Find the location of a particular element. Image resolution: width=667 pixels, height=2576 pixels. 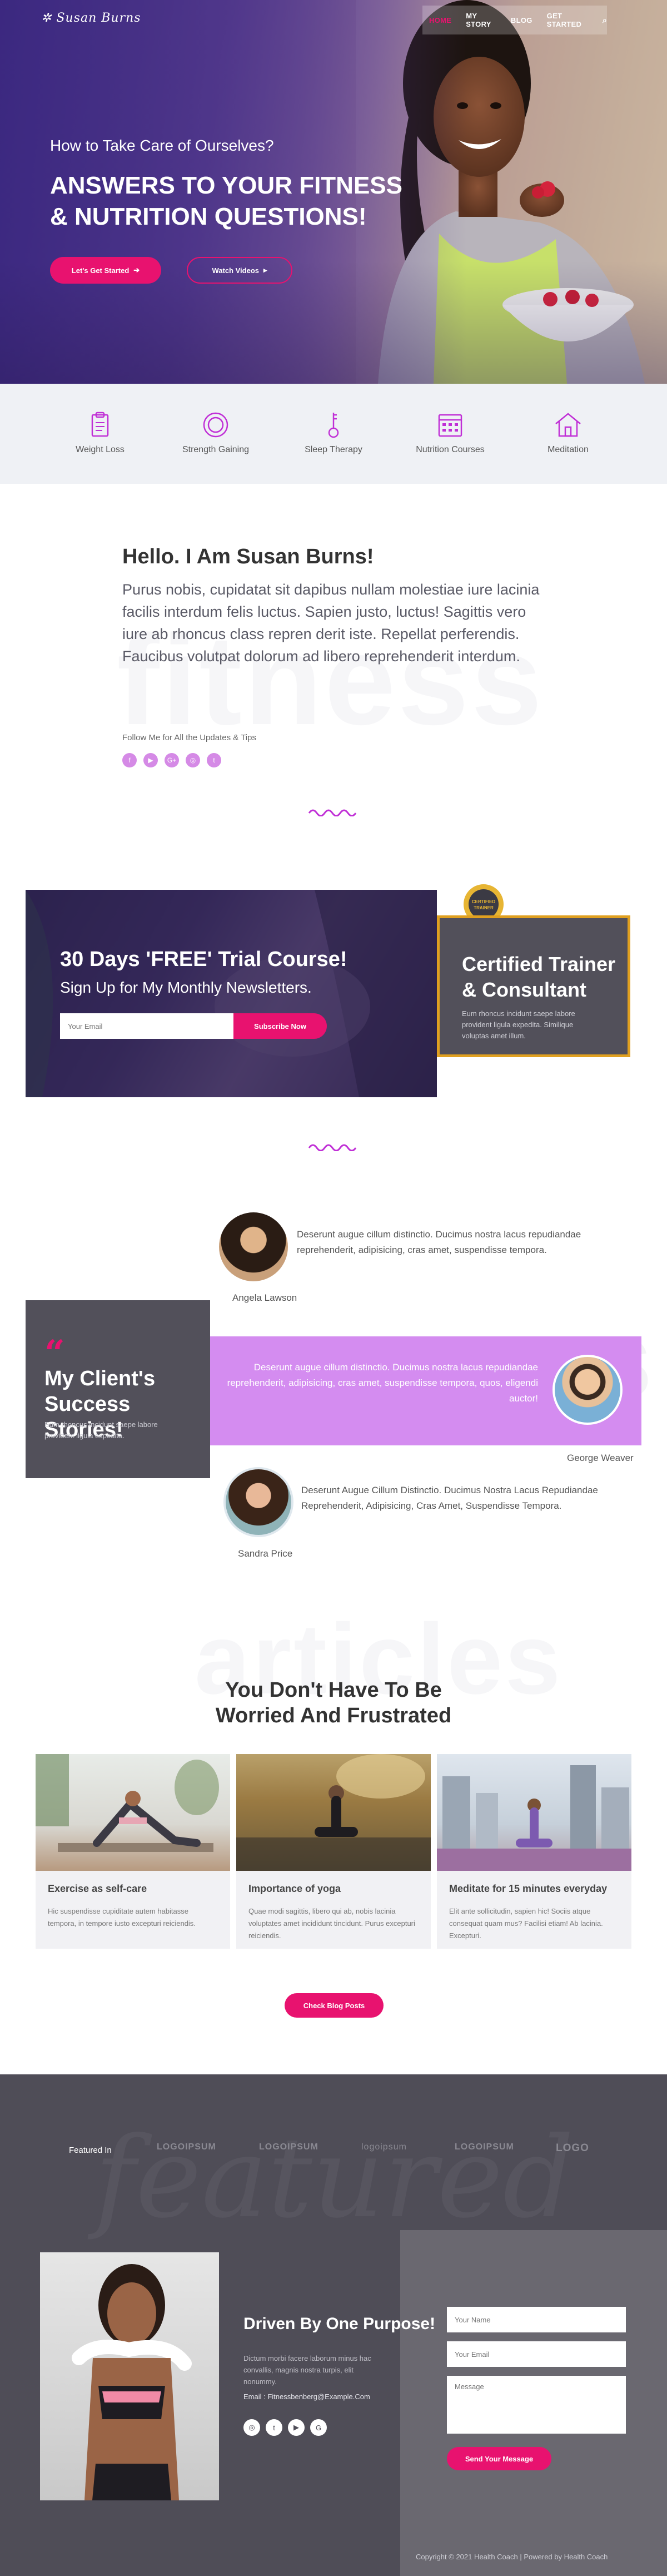

service-meditation: Meditation is located at coordinates (568, 432).